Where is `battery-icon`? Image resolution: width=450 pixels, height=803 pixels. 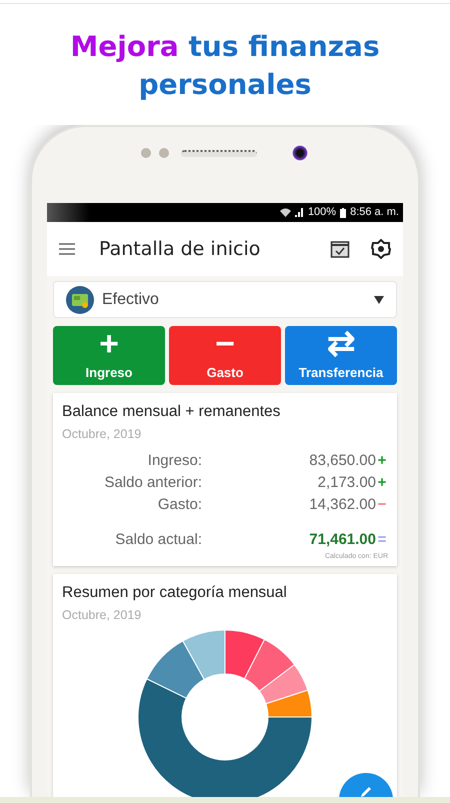 battery-icon is located at coordinates (343, 213).